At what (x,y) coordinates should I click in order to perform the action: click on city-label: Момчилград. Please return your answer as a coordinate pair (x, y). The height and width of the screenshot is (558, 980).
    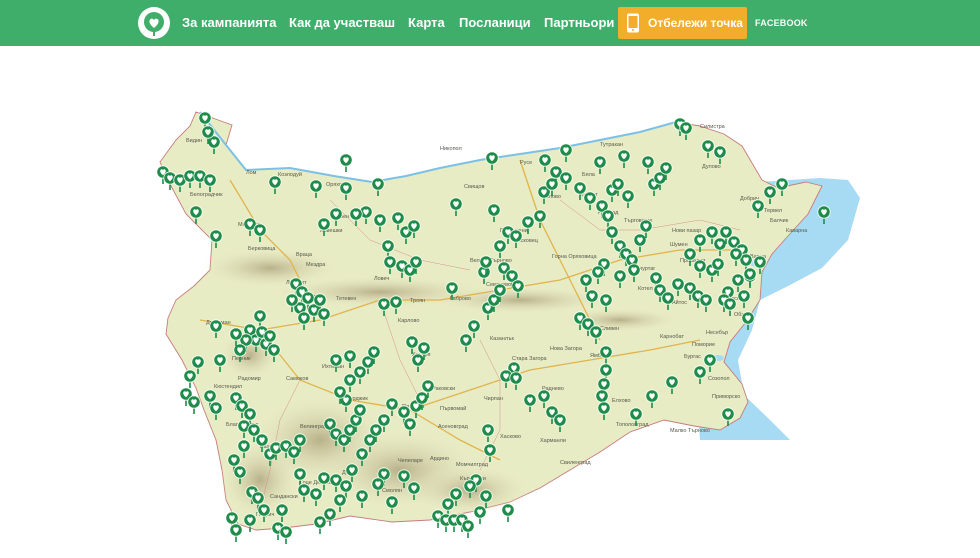
    Looking at the image, I should click on (472, 465).